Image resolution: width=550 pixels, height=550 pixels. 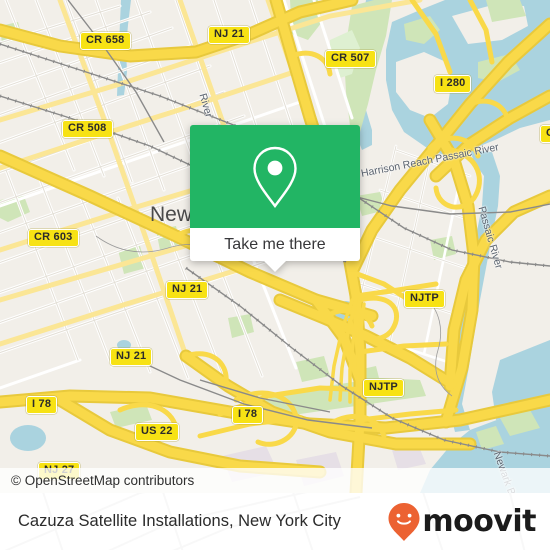 I want to click on moovit-wordmark: moovit, so click(x=479, y=521).